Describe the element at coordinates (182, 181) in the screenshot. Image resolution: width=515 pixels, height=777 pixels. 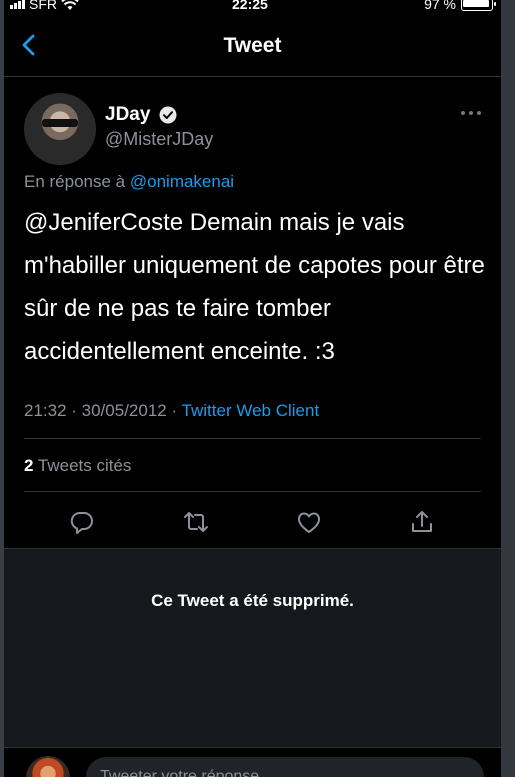
I see `reply-mention-link: @onimakenai` at that location.